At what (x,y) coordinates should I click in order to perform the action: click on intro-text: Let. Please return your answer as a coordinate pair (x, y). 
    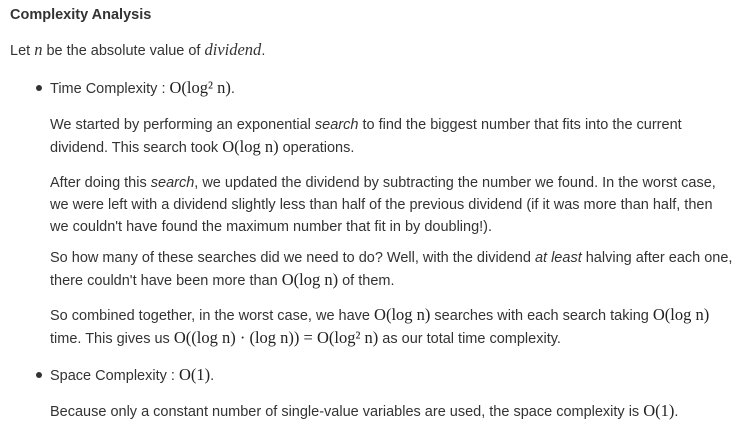
    Looking at the image, I should click on (22, 51).